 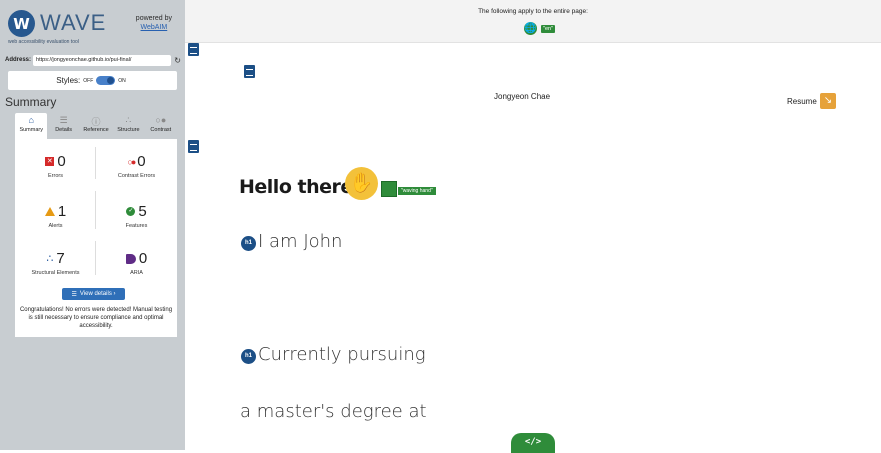 I want to click on features-count: 5, so click(x=142, y=211).